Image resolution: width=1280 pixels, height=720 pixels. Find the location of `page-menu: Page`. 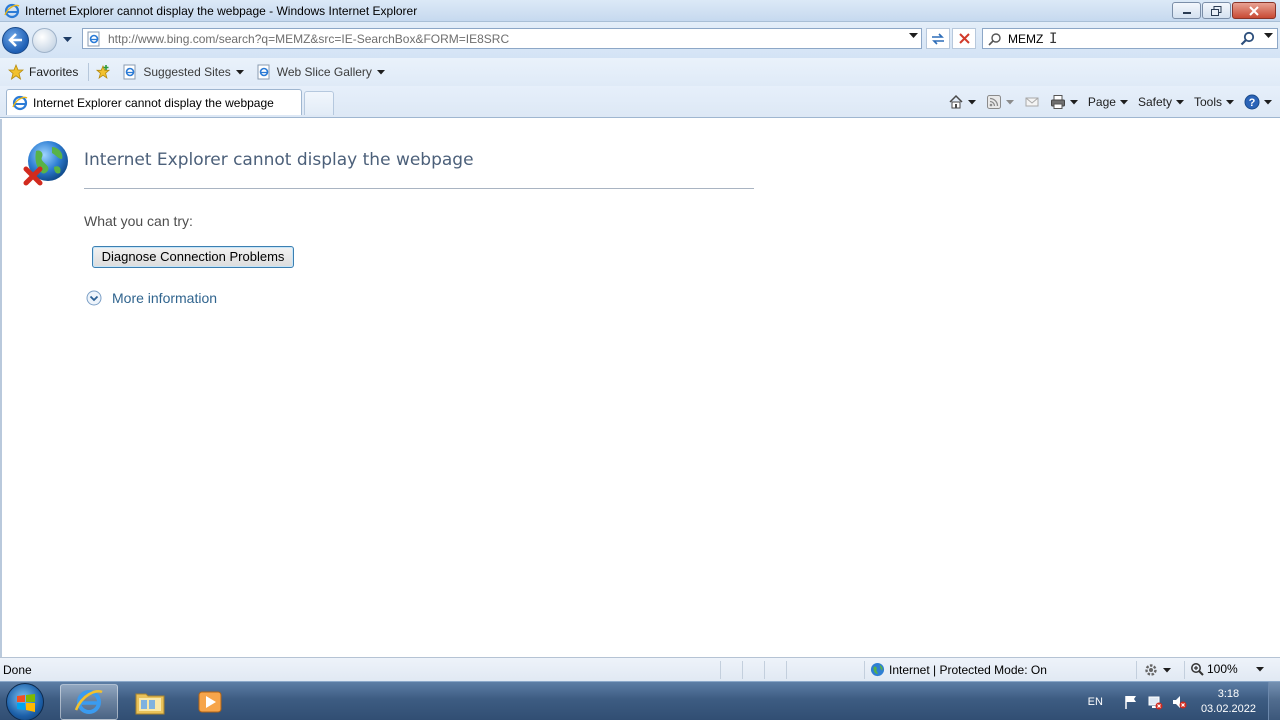

page-menu: Page is located at coordinates (1108, 102).